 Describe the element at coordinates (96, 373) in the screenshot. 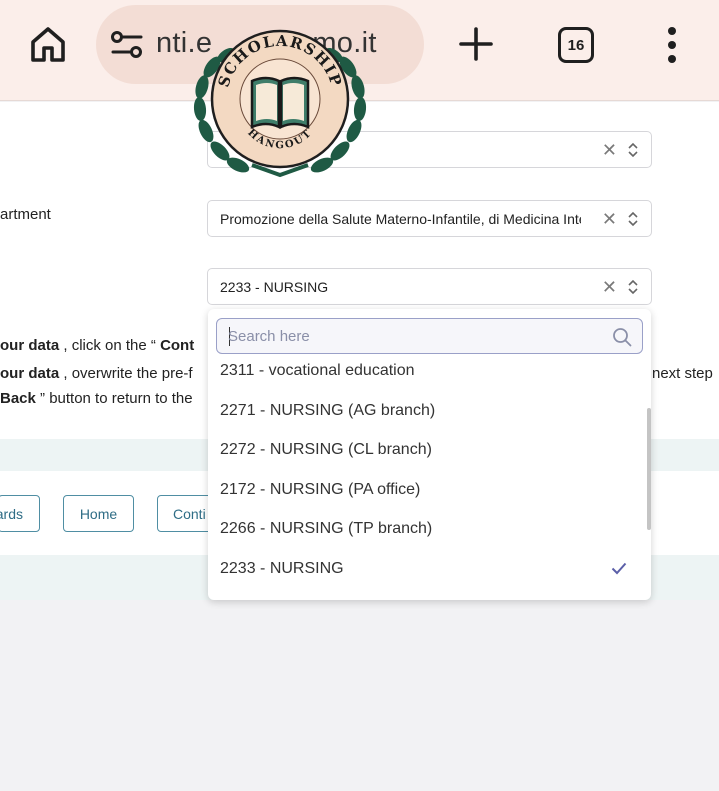

I see `instruction-line-2: our data , overwrite the pre-f` at that location.